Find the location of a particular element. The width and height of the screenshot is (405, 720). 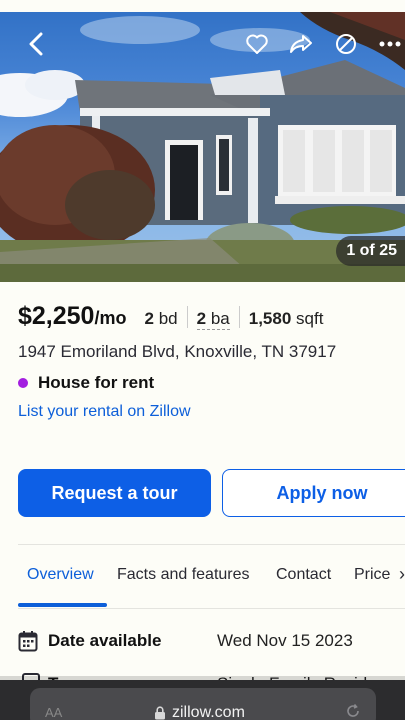

listing-status: House for rent is located at coordinates (86, 383).